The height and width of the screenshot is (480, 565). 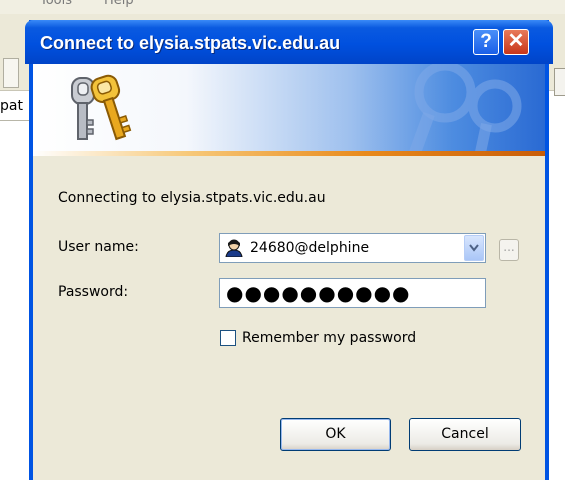 What do you see at coordinates (190, 43) in the screenshot?
I see `dialog-title: Connect to elysia.stpats.vic.edu.au` at bounding box center [190, 43].